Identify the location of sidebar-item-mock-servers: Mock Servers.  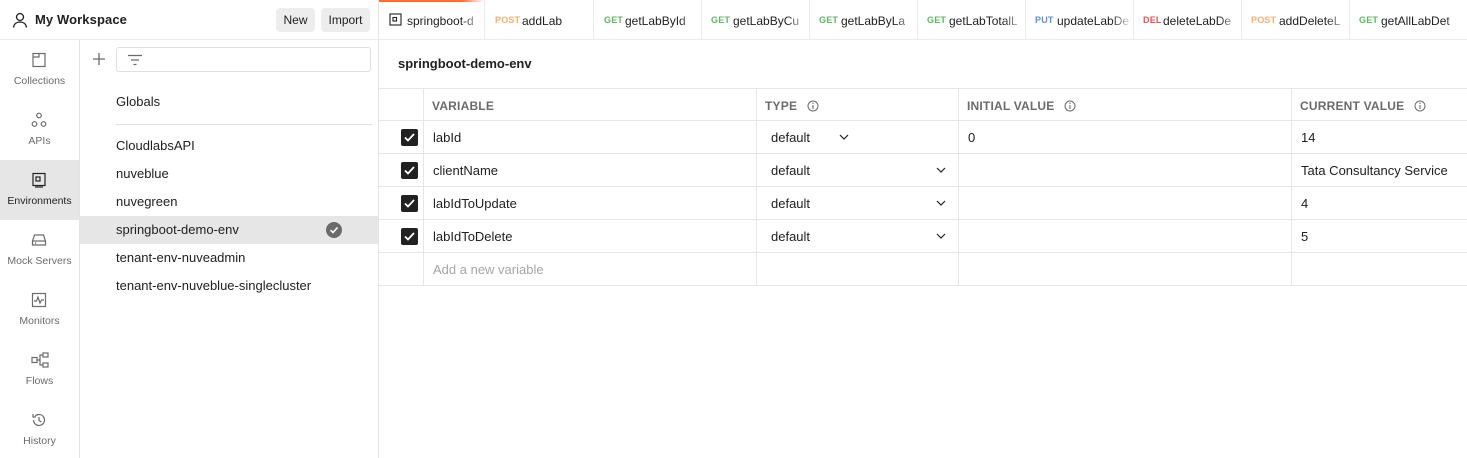
(39, 250).